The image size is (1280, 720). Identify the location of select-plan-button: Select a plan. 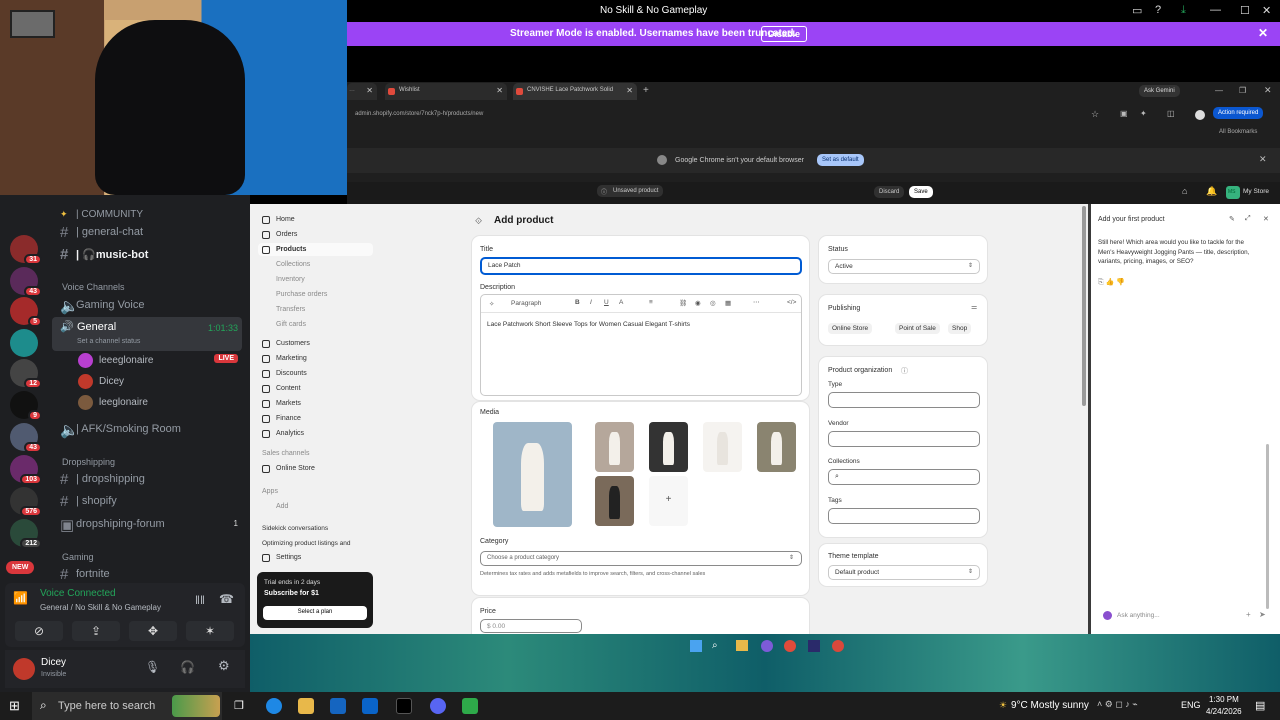
(315, 613).